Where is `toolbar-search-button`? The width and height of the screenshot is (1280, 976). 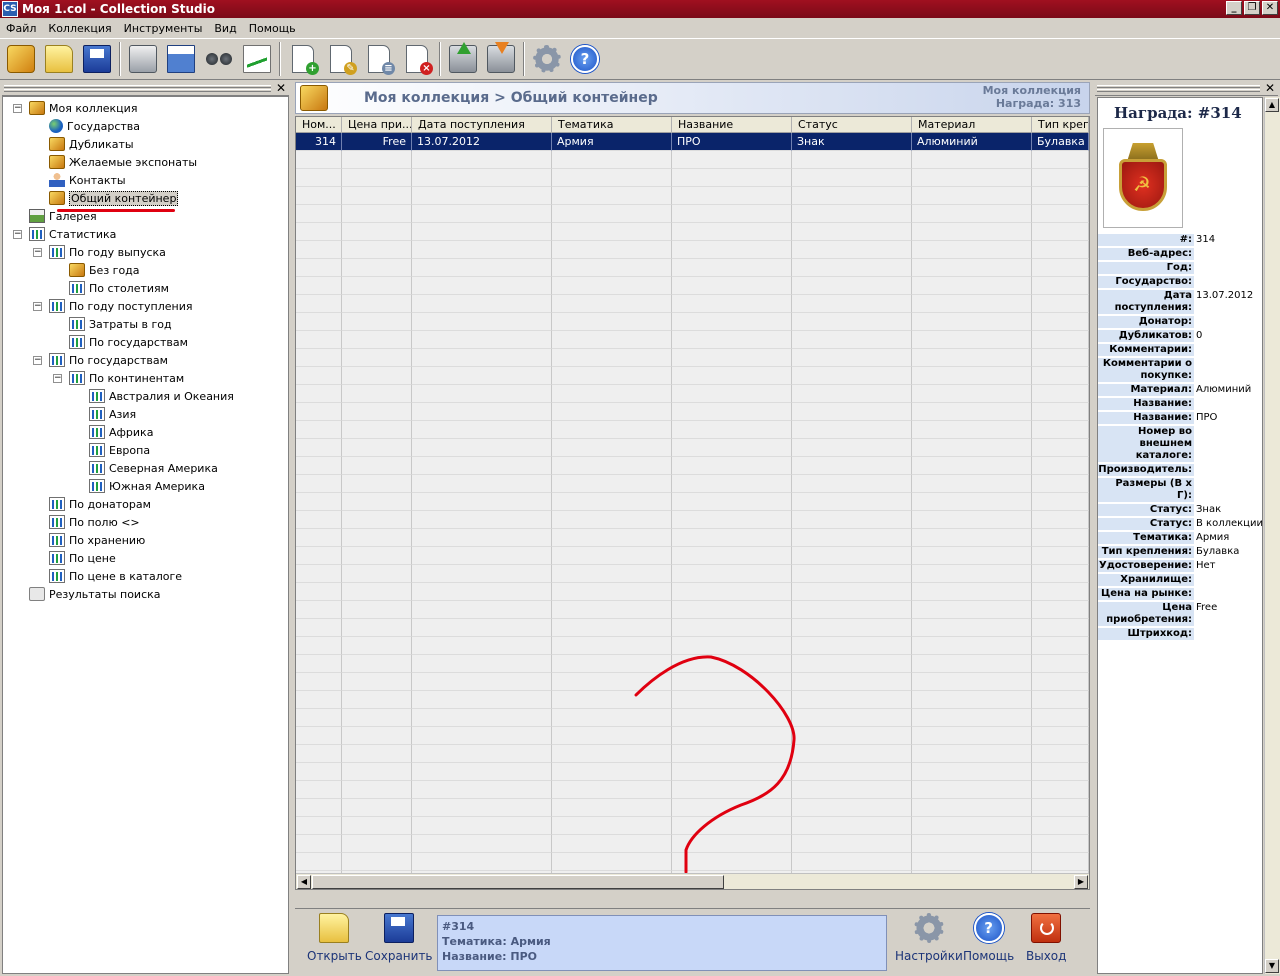 toolbar-search-button is located at coordinates (219, 59).